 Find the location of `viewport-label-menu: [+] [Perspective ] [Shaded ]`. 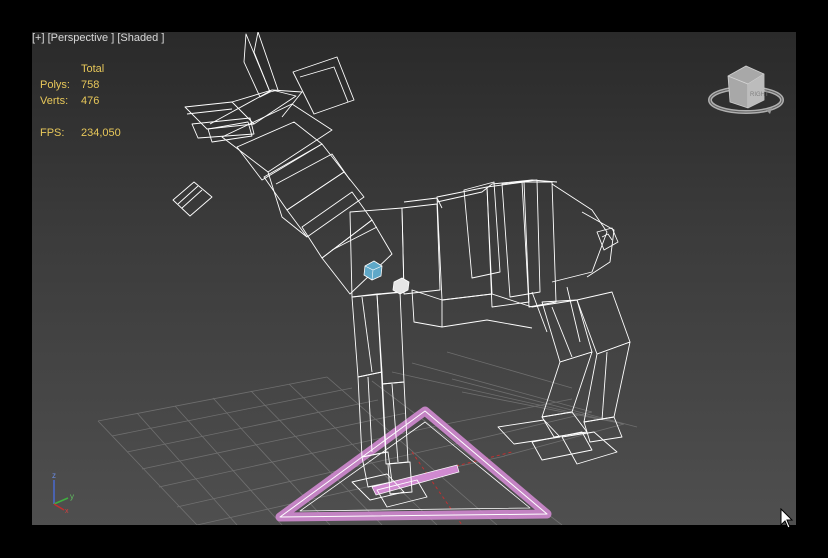

viewport-label-menu: [+] [Perspective ] [Shaded ] is located at coordinates (98, 38).